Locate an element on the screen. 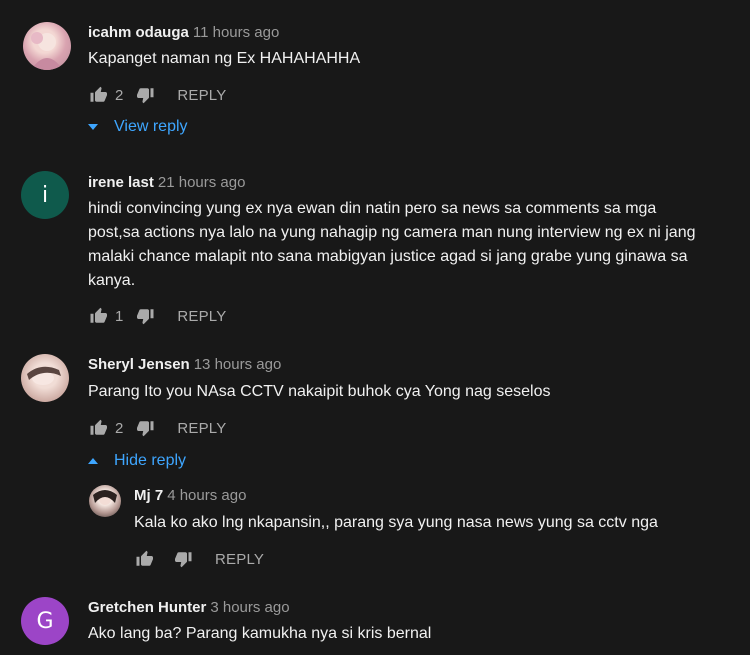  author-name: irene last is located at coordinates (121, 182).